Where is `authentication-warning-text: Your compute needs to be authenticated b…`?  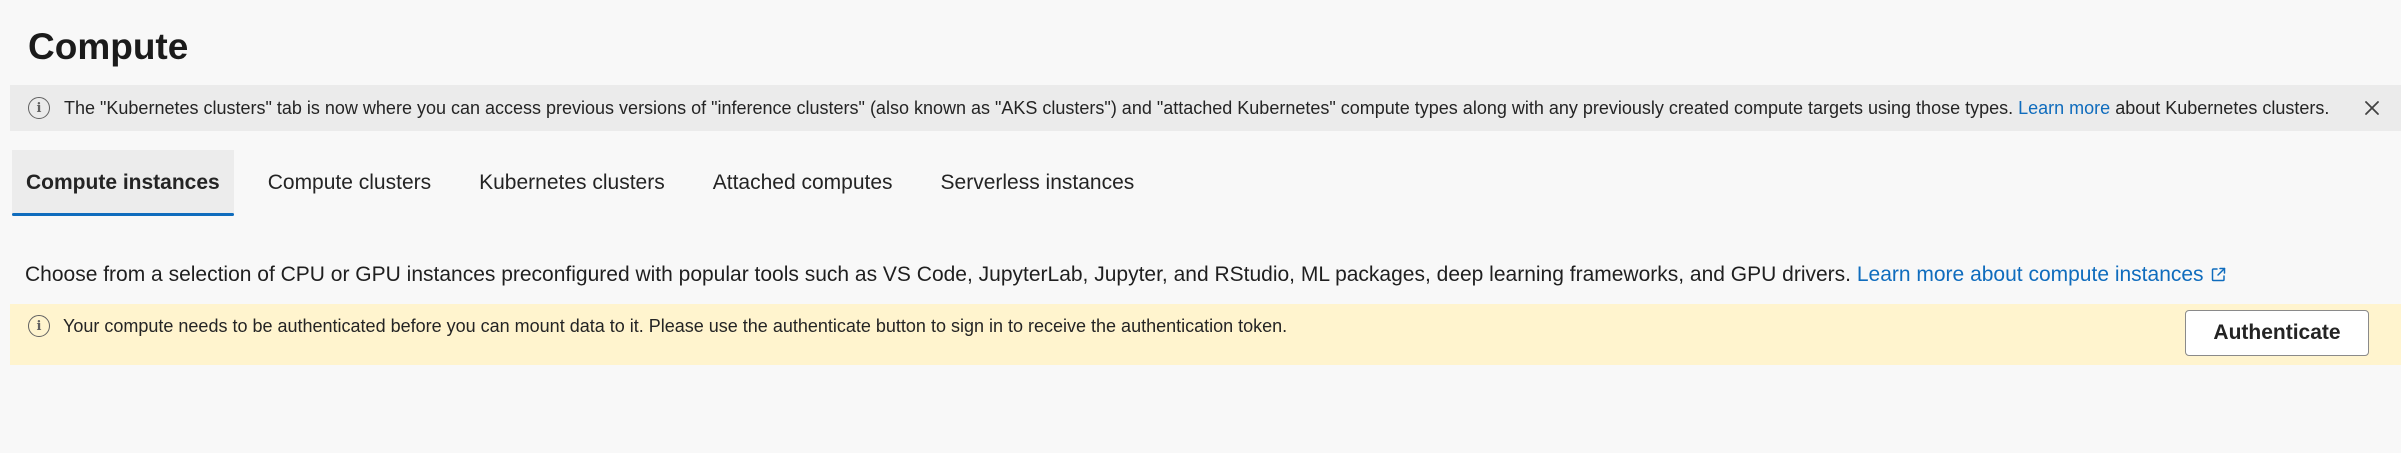
authentication-warning-text: Your compute needs to be authenticated b… is located at coordinates (675, 326).